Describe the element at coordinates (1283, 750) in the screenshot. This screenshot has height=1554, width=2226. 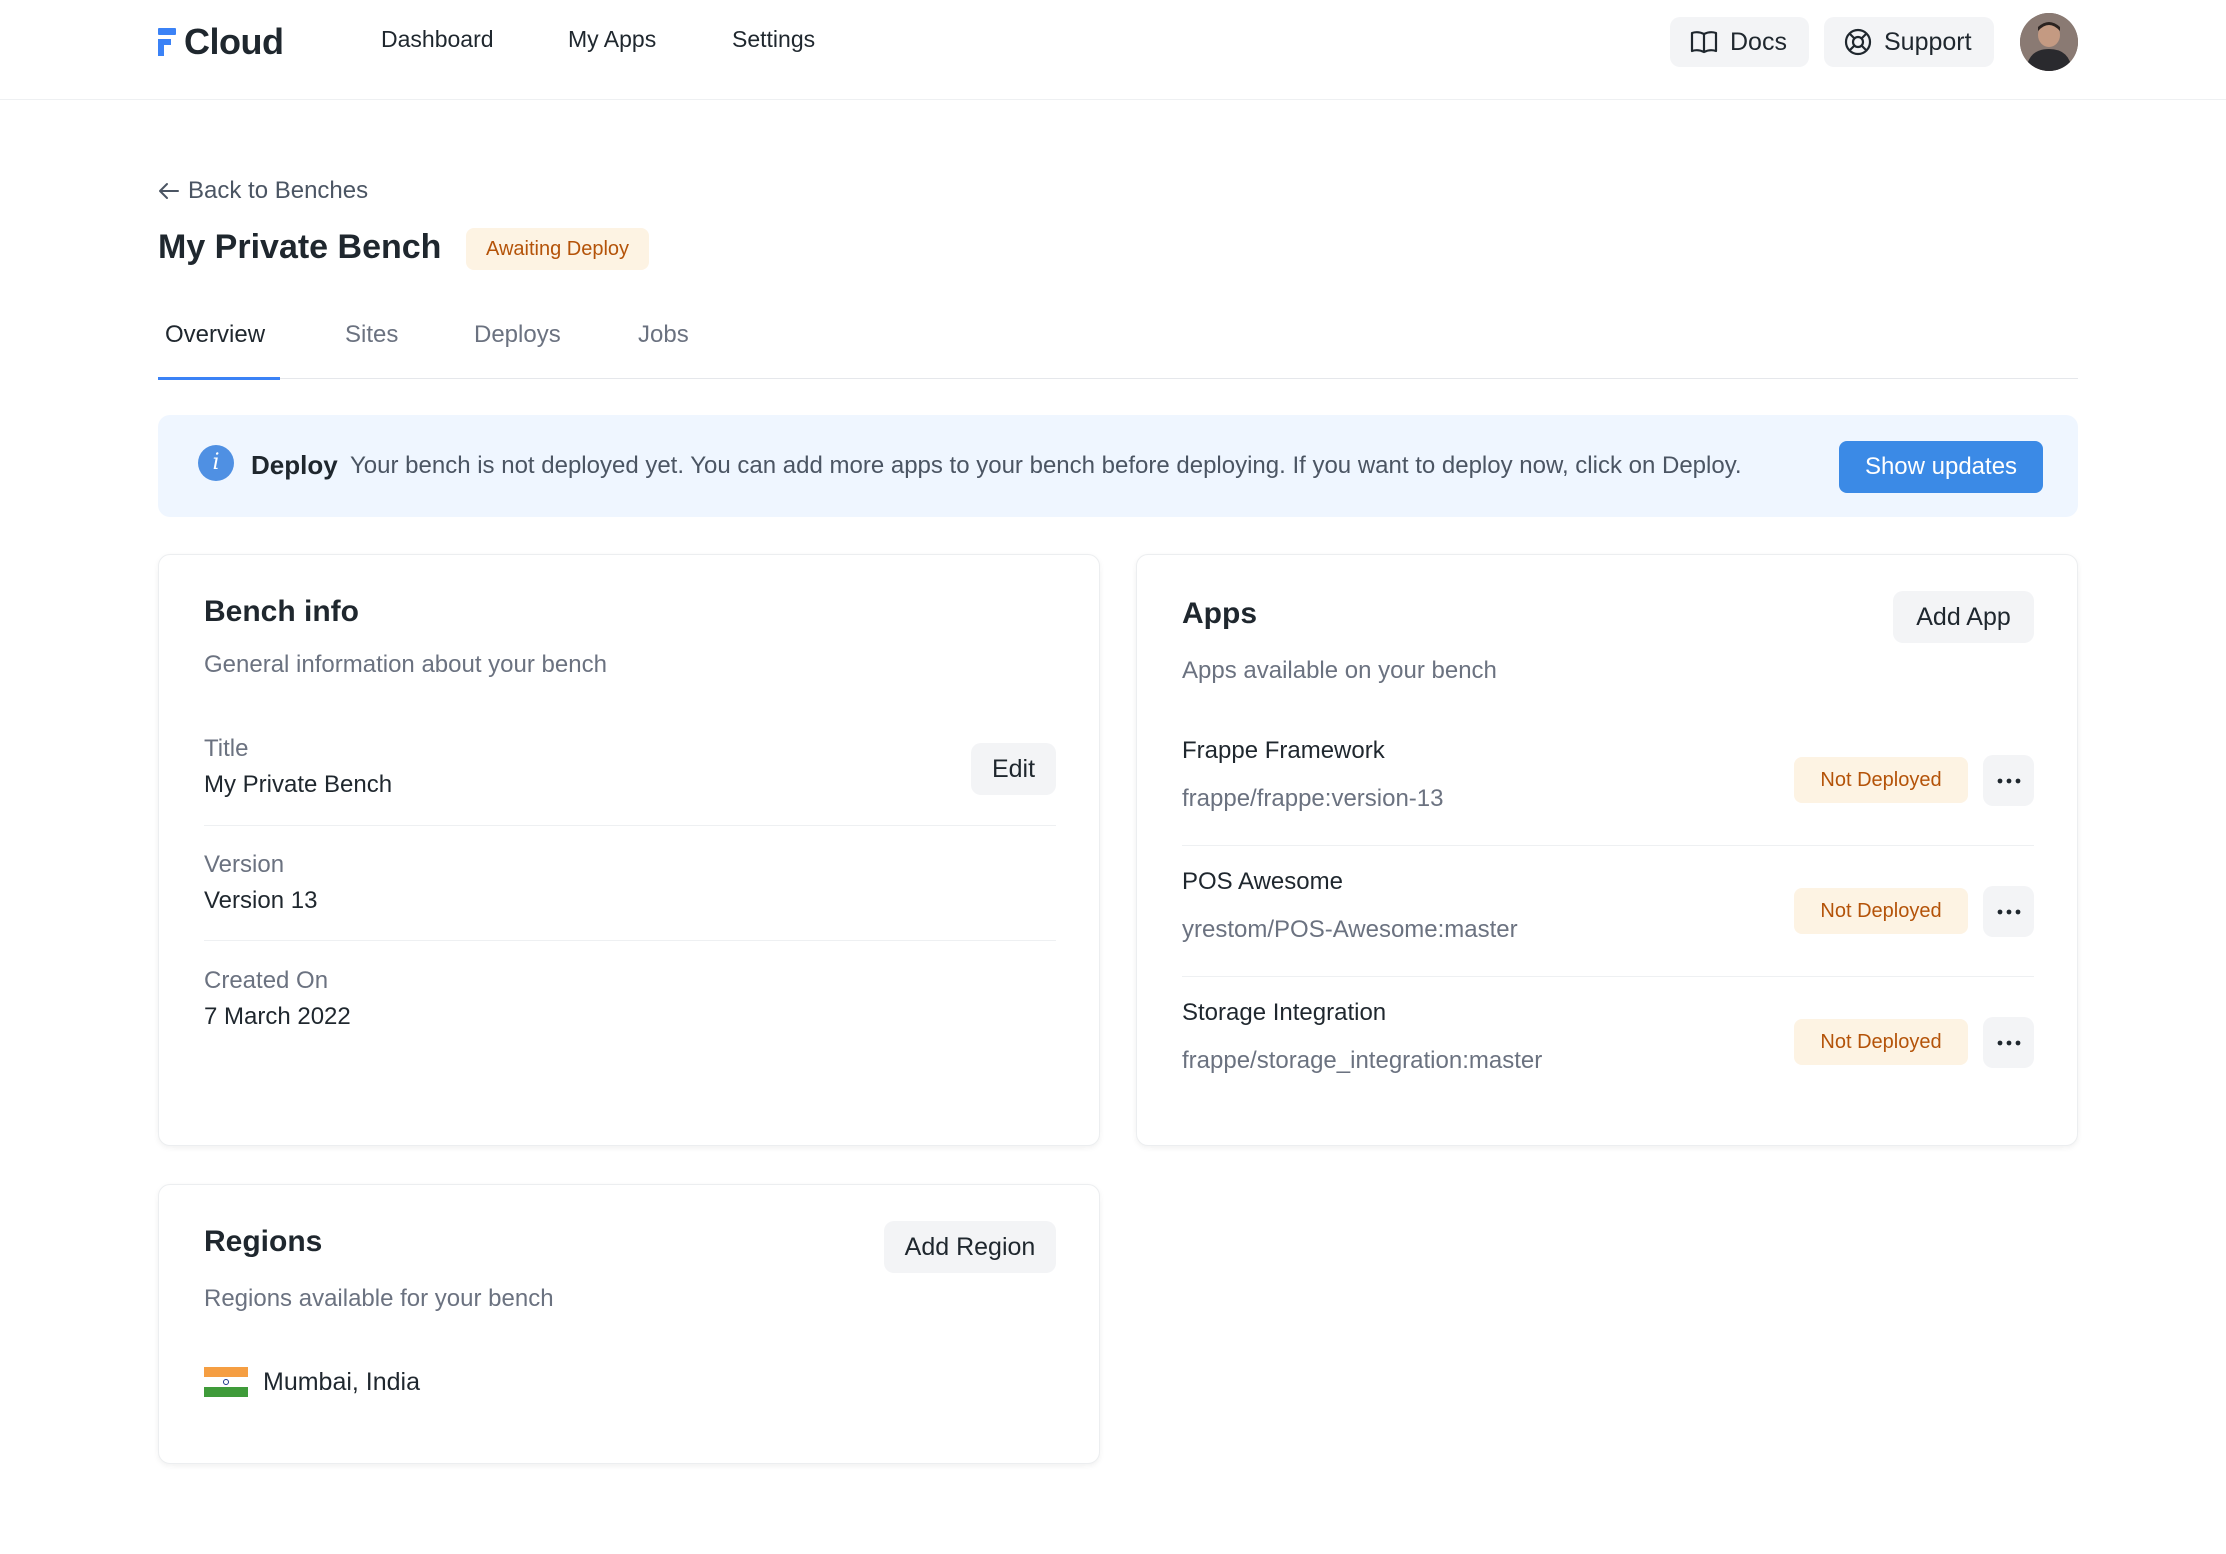
I see `app-name: Frappe Framework` at that location.